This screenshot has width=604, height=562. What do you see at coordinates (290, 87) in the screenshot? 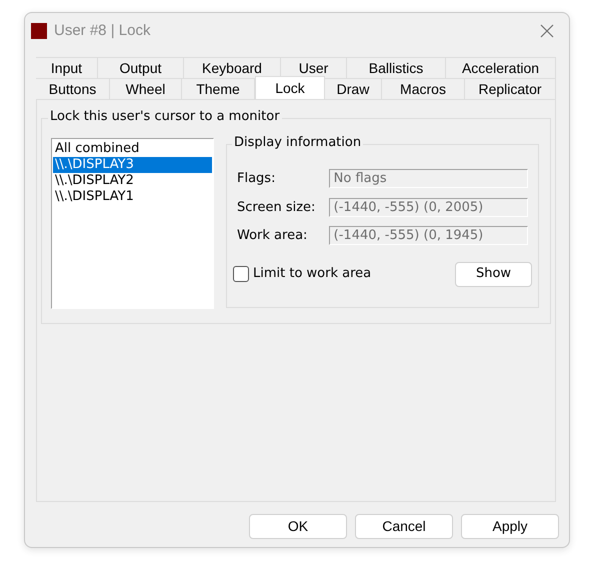
I see `tab: Lock` at bounding box center [290, 87].